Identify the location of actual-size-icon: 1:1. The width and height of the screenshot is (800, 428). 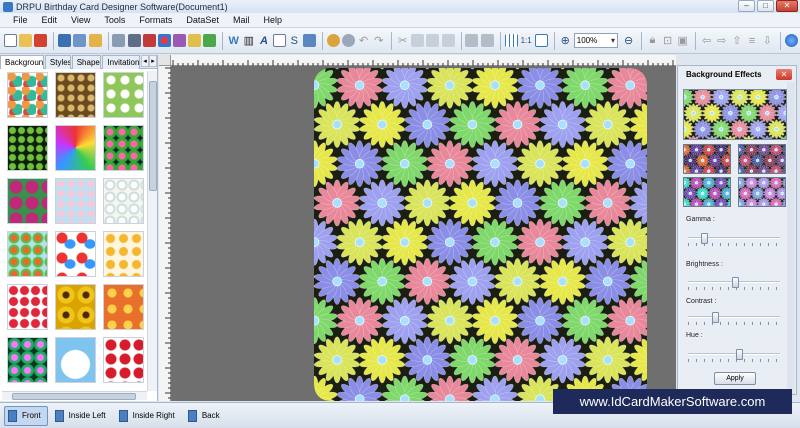
(526, 40).